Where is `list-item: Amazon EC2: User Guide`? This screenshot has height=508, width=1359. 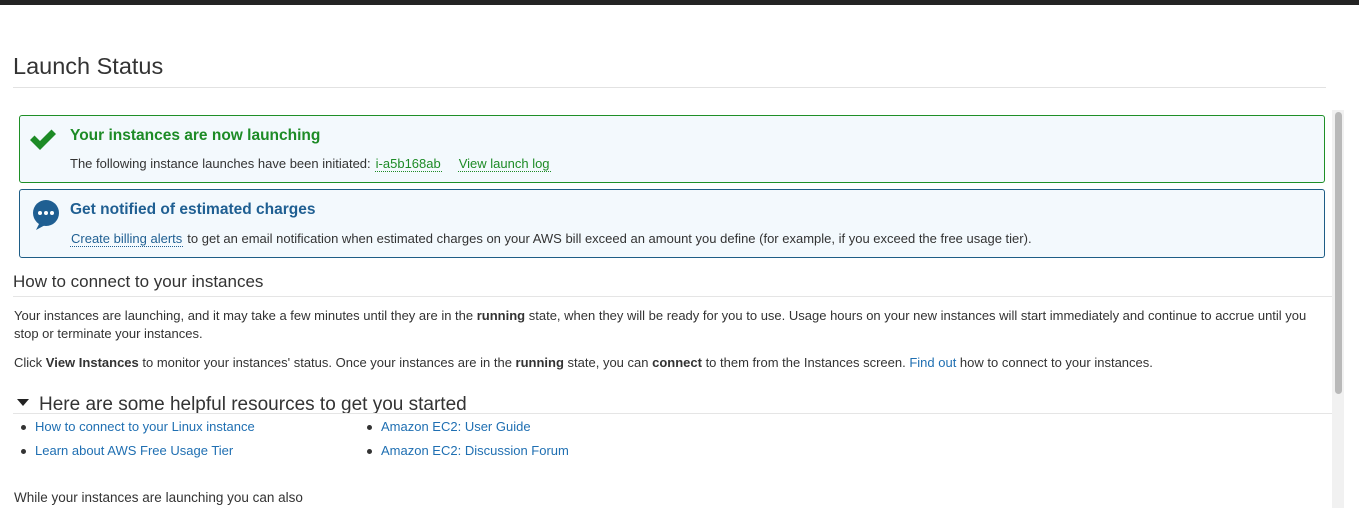
list-item: Amazon EC2: User Guide is located at coordinates (468, 430).